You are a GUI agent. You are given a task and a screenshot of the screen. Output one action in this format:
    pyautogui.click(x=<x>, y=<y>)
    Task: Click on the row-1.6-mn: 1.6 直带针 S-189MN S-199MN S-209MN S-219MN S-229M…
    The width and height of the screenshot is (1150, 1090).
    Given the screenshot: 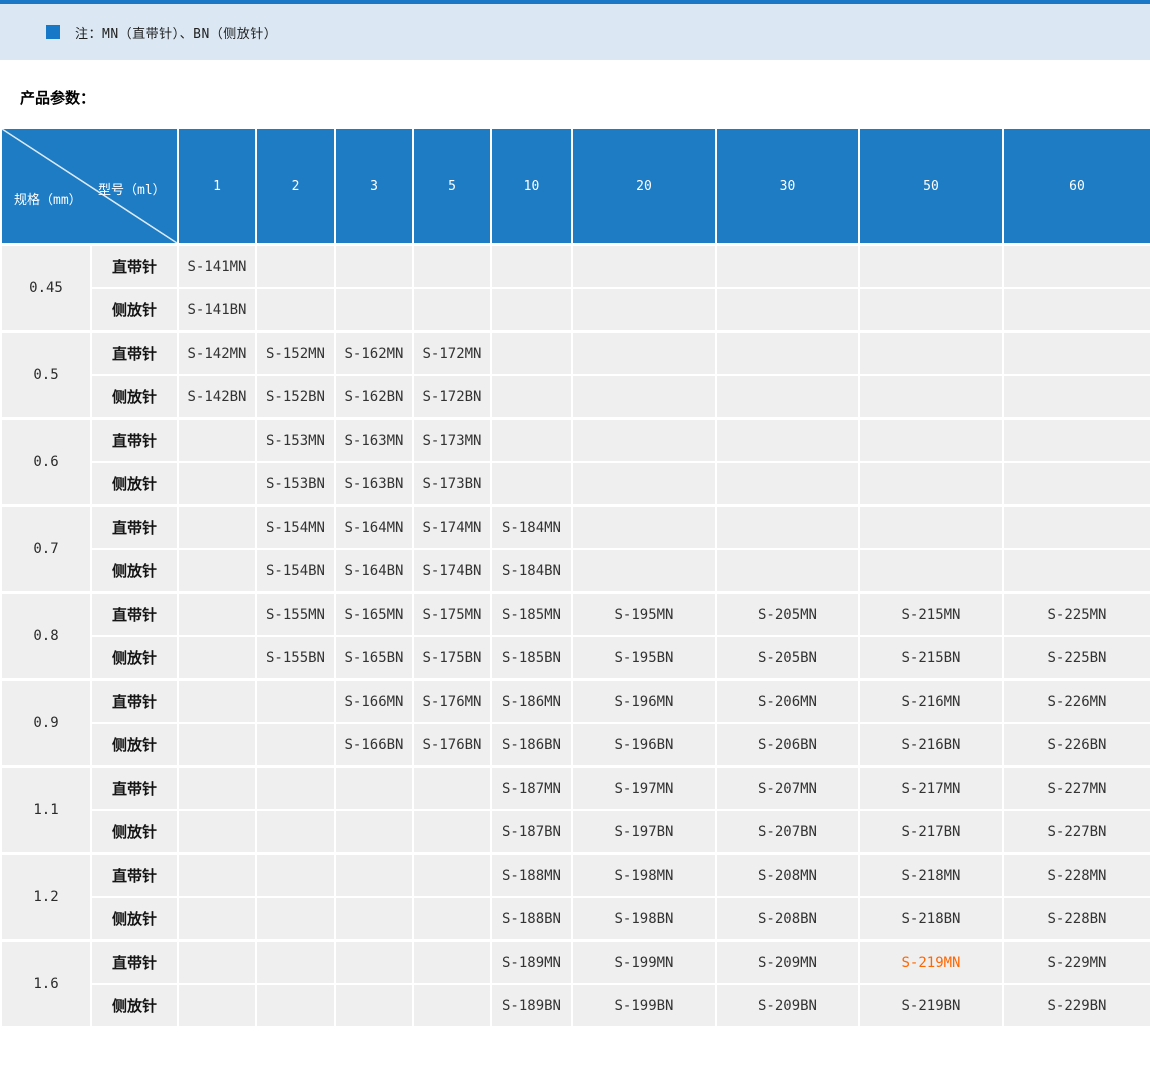 What is the action you would take?
    pyautogui.click(x=575, y=983)
    